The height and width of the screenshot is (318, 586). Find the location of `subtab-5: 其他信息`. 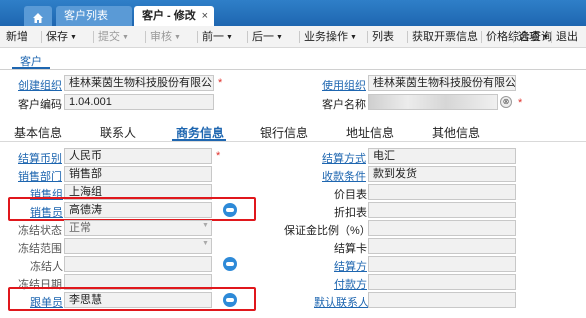

subtab-5: 其他信息 is located at coordinates (456, 132).